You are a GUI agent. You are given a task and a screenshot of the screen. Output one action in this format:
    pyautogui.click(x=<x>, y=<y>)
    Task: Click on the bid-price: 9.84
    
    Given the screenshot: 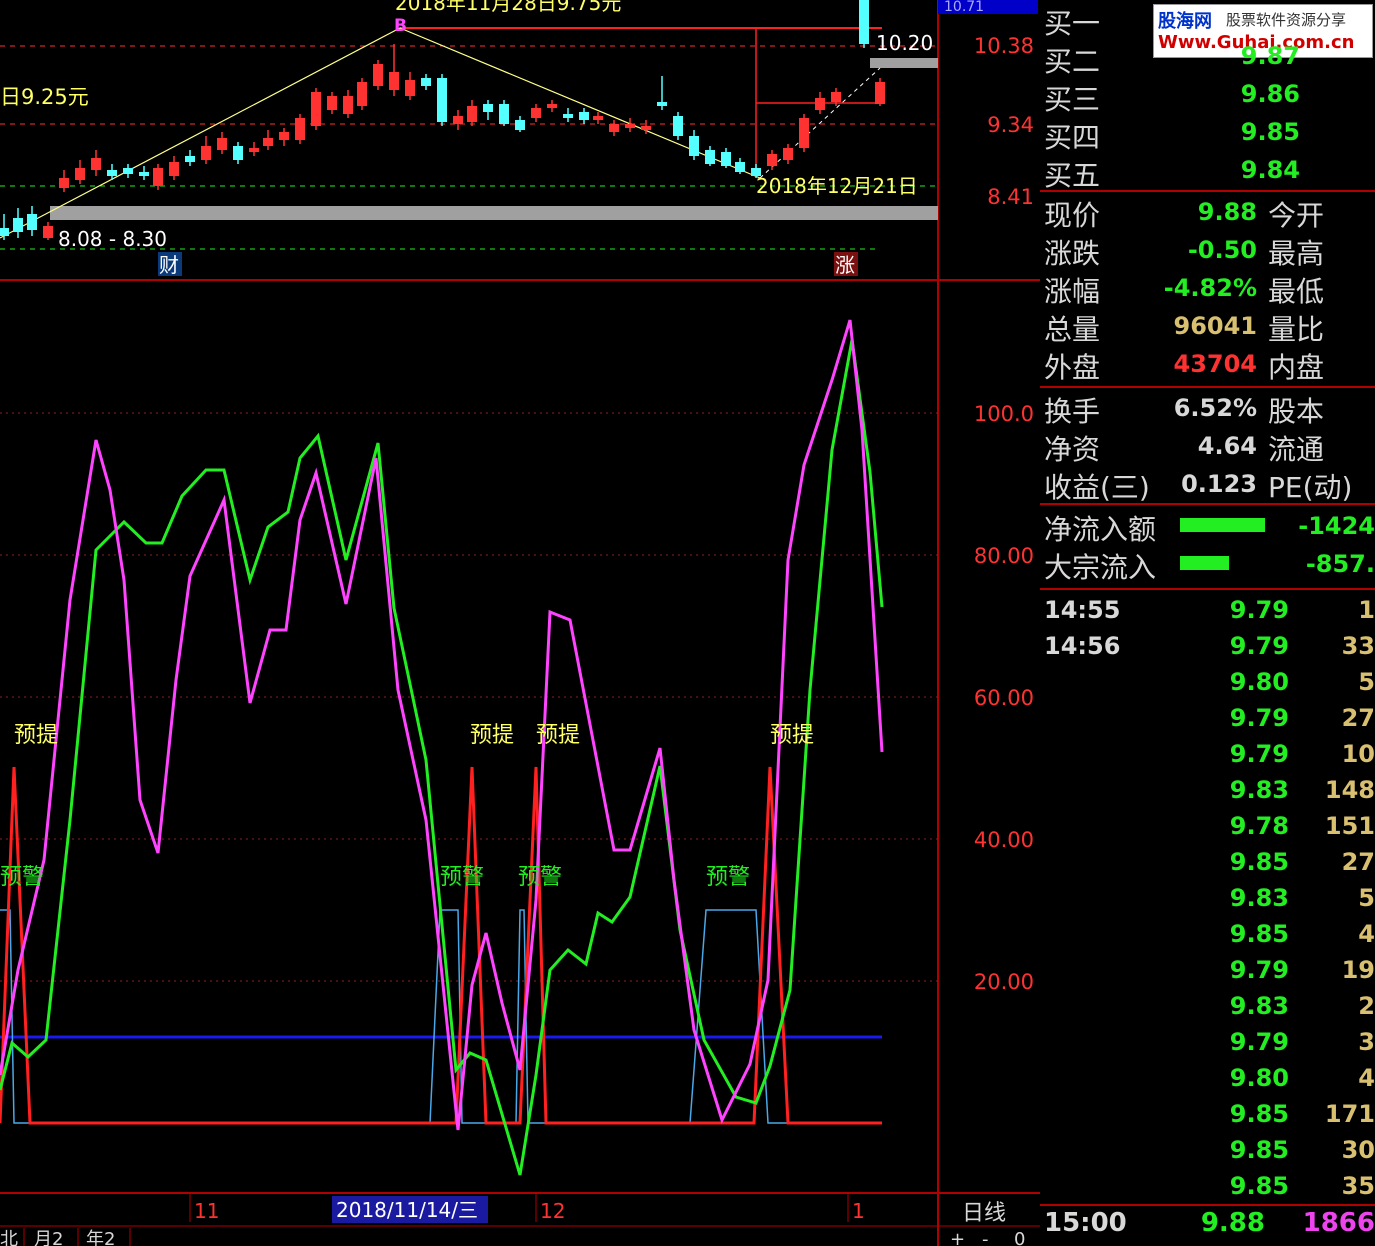 What is the action you would take?
    pyautogui.click(x=1270, y=170)
    